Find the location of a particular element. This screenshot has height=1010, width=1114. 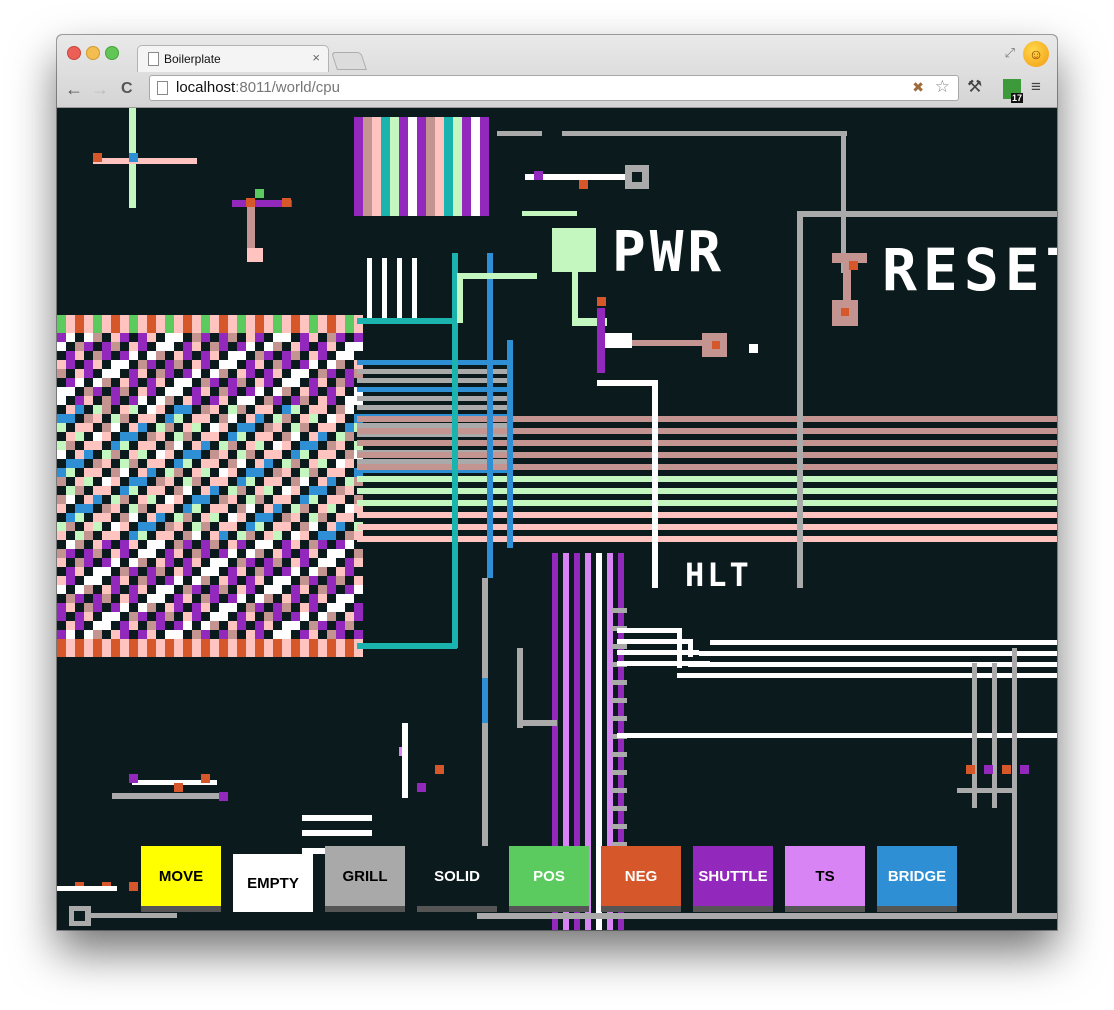

tab-boilerplate: Boilerplate × is located at coordinates (233, 58).